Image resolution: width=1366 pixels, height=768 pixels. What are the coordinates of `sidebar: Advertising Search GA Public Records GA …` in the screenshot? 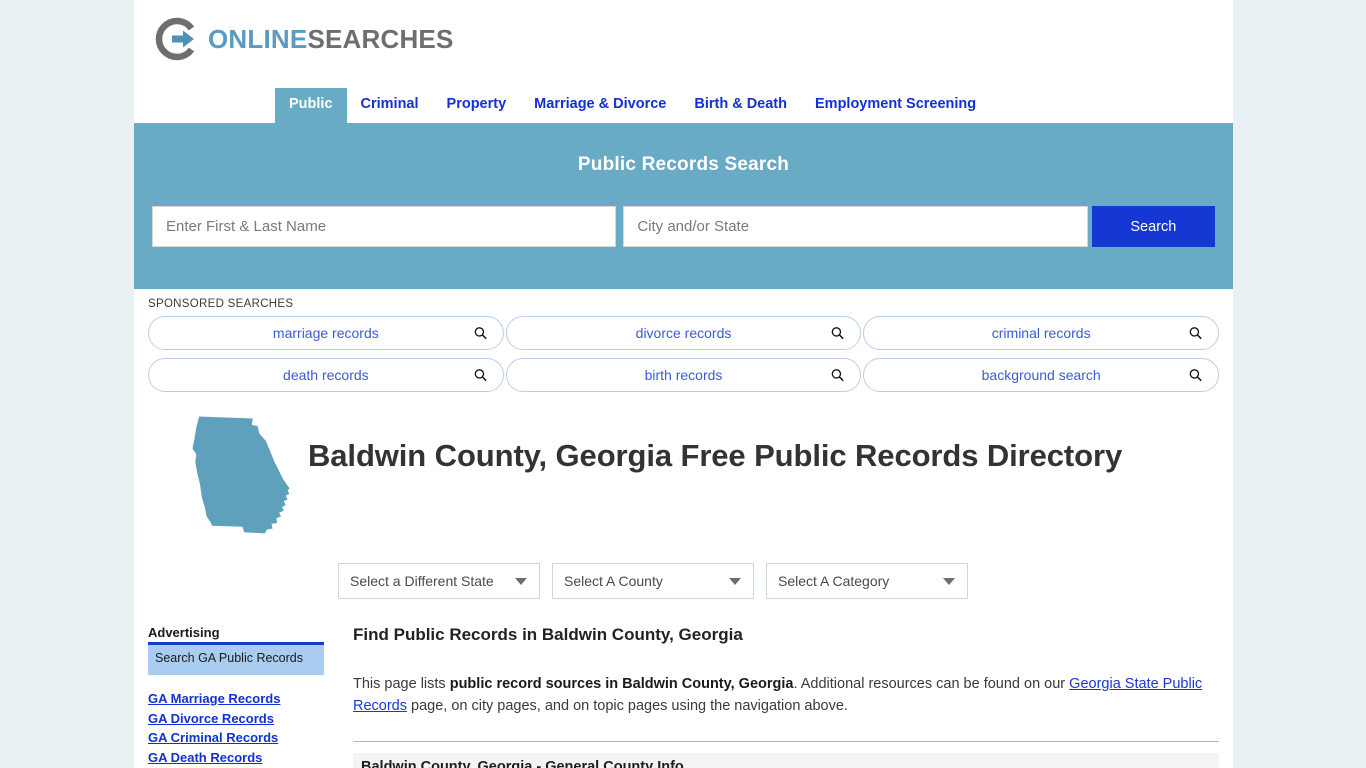 It's located at (236, 696).